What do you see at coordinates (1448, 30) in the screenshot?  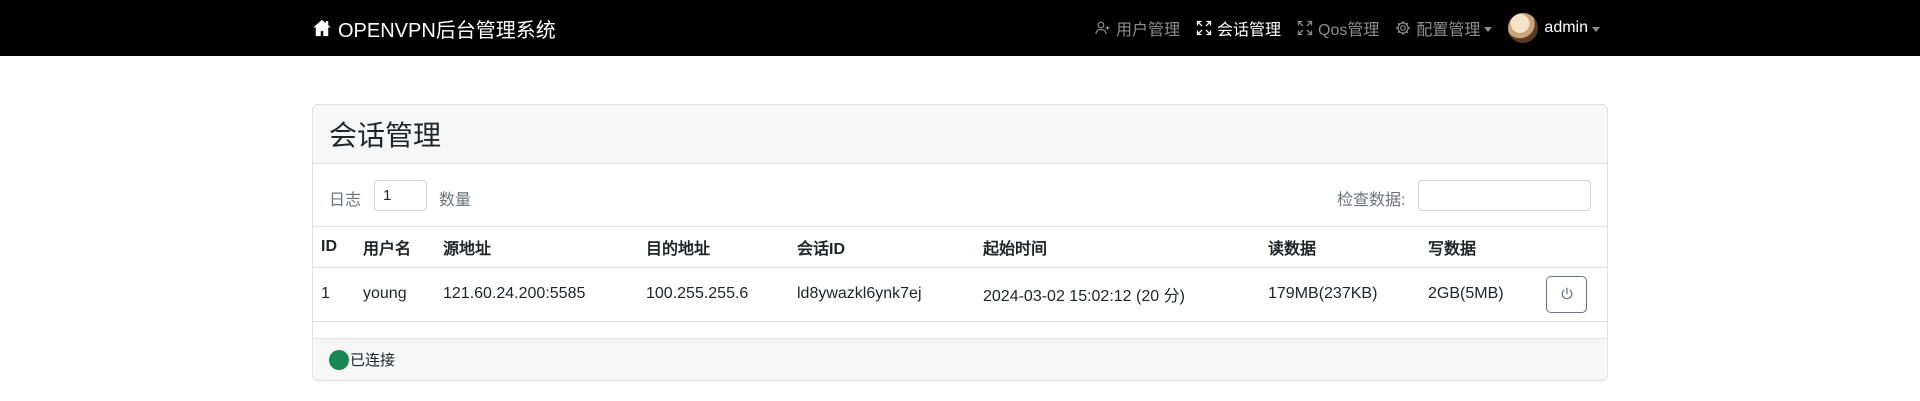 I see `nav-label: 配置管理` at bounding box center [1448, 30].